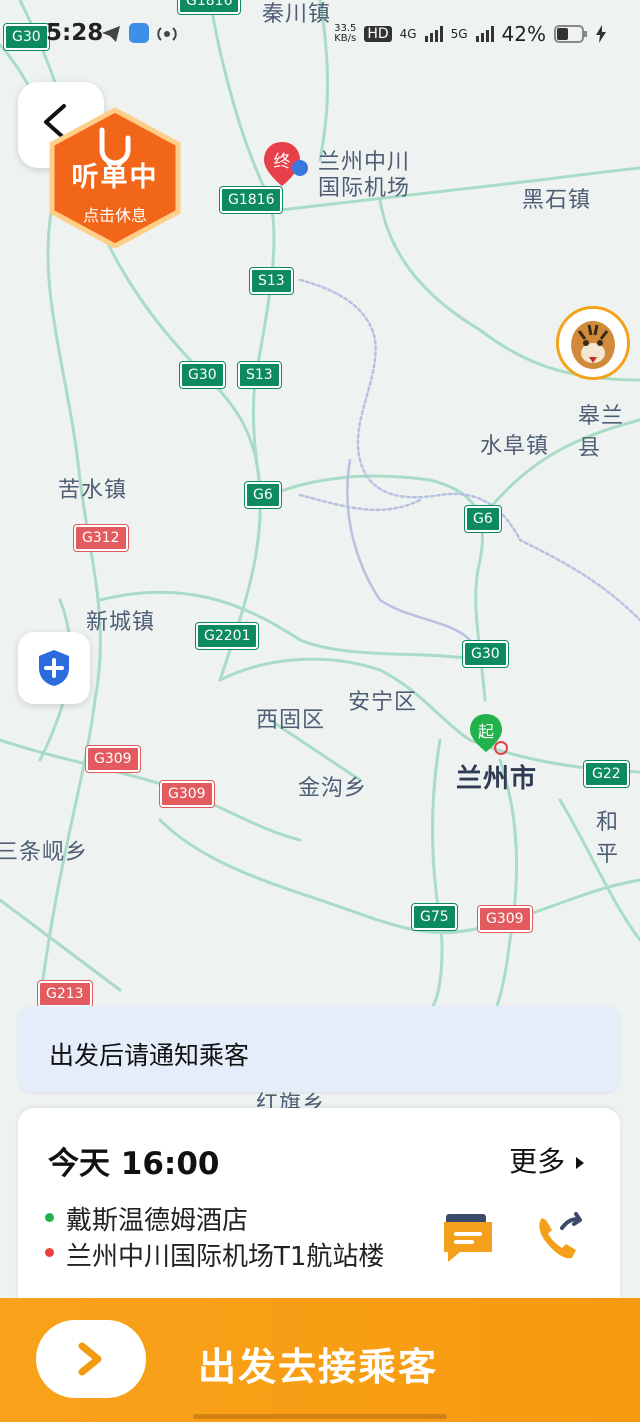 The height and width of the screenshot is (1422, 640). Describe the element at coordinates (486, 731) in the screenshot. I see `start-marker-label: 起` at that location.